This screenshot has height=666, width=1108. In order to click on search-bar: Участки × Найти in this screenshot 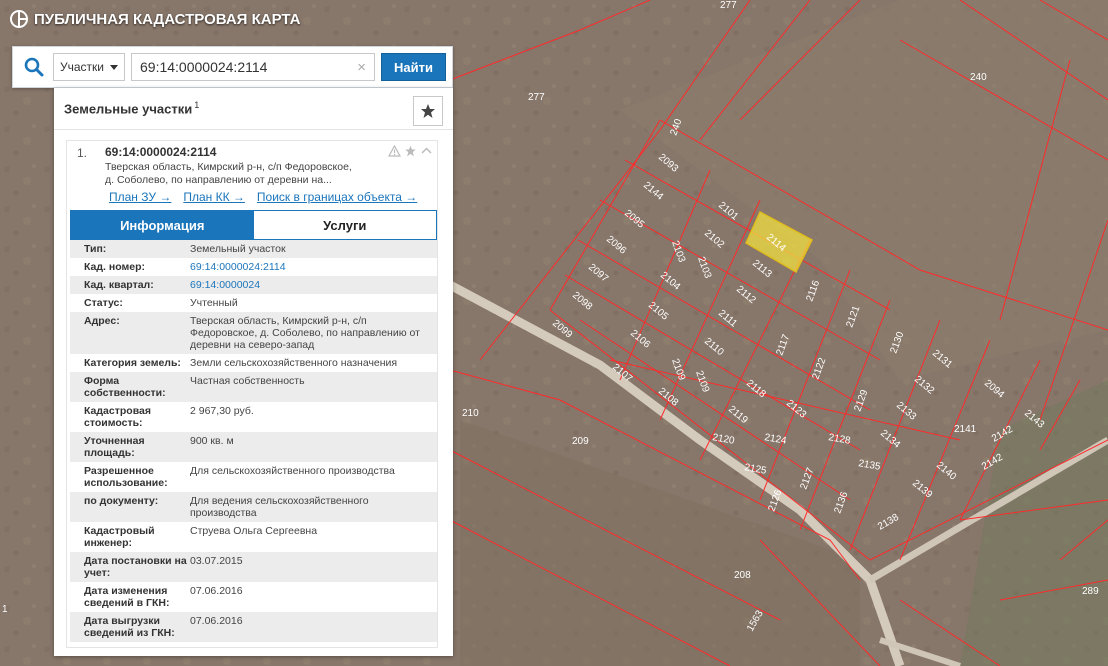, I will do `click(232, 67)`.